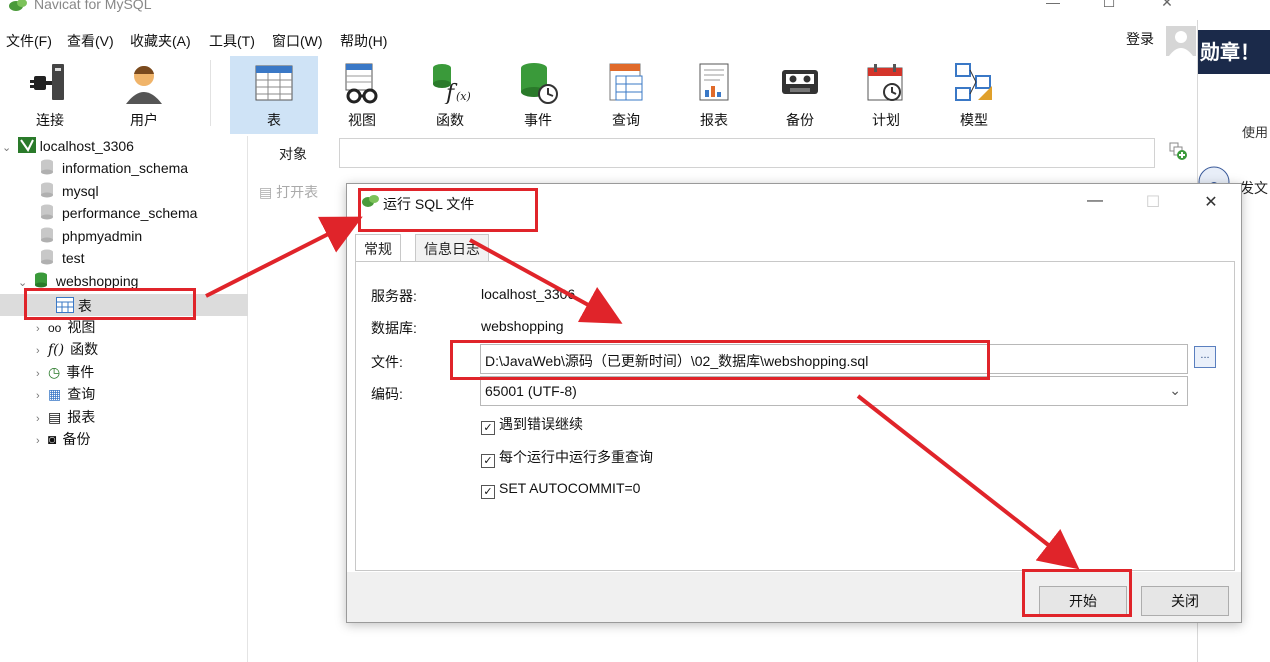 Image resolution: width=1270 pixels, height=662 pixels. I want to click on database-label: 数据库:, so click(394, 328).